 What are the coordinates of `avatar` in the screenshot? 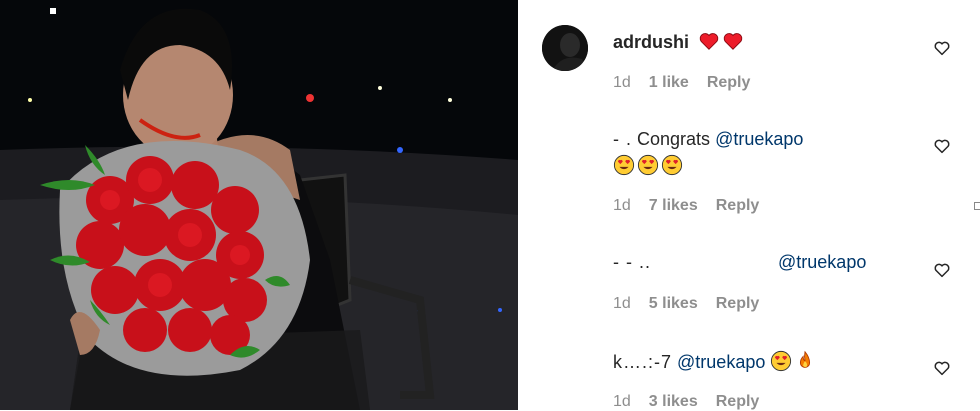 It's located at (565, 48).